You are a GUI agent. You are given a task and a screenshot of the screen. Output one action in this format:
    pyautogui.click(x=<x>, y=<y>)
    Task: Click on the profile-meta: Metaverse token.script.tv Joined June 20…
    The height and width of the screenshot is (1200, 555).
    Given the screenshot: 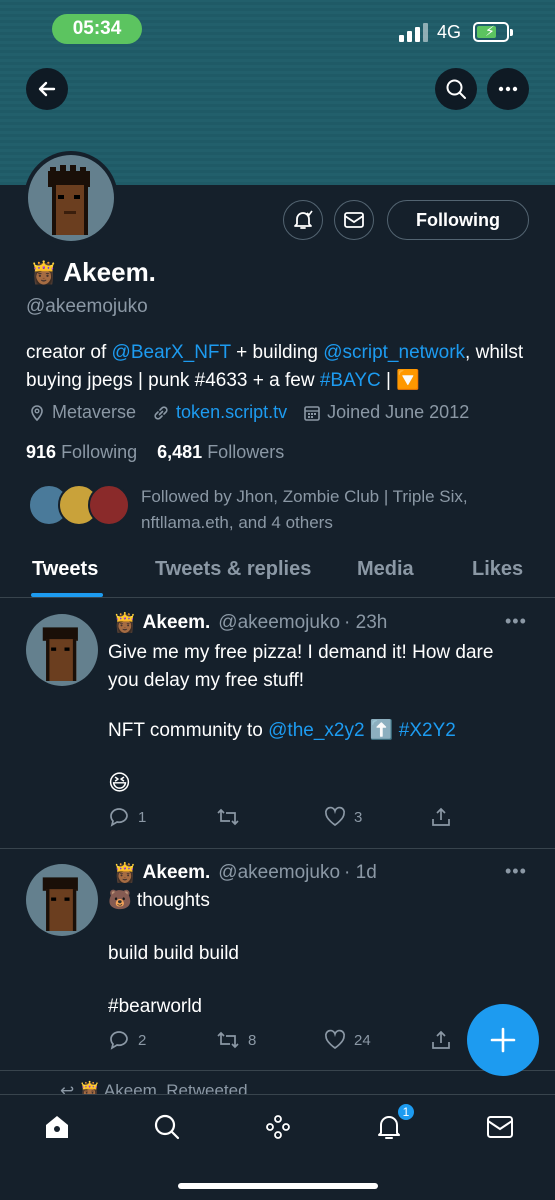 What is the action you would take?
    pyautogui.click(x=256, y=412)
    